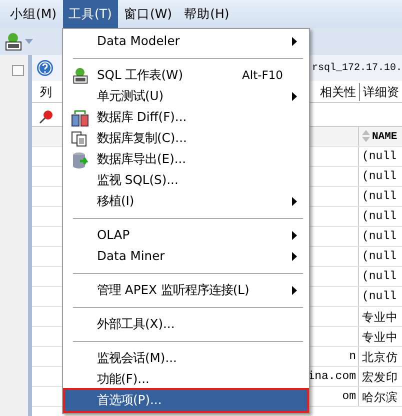  What do you see at coordinates (90, 14) in the screenshot?
I see `menu-bar-item: 工具(T)` at bounding box center [90, 14].